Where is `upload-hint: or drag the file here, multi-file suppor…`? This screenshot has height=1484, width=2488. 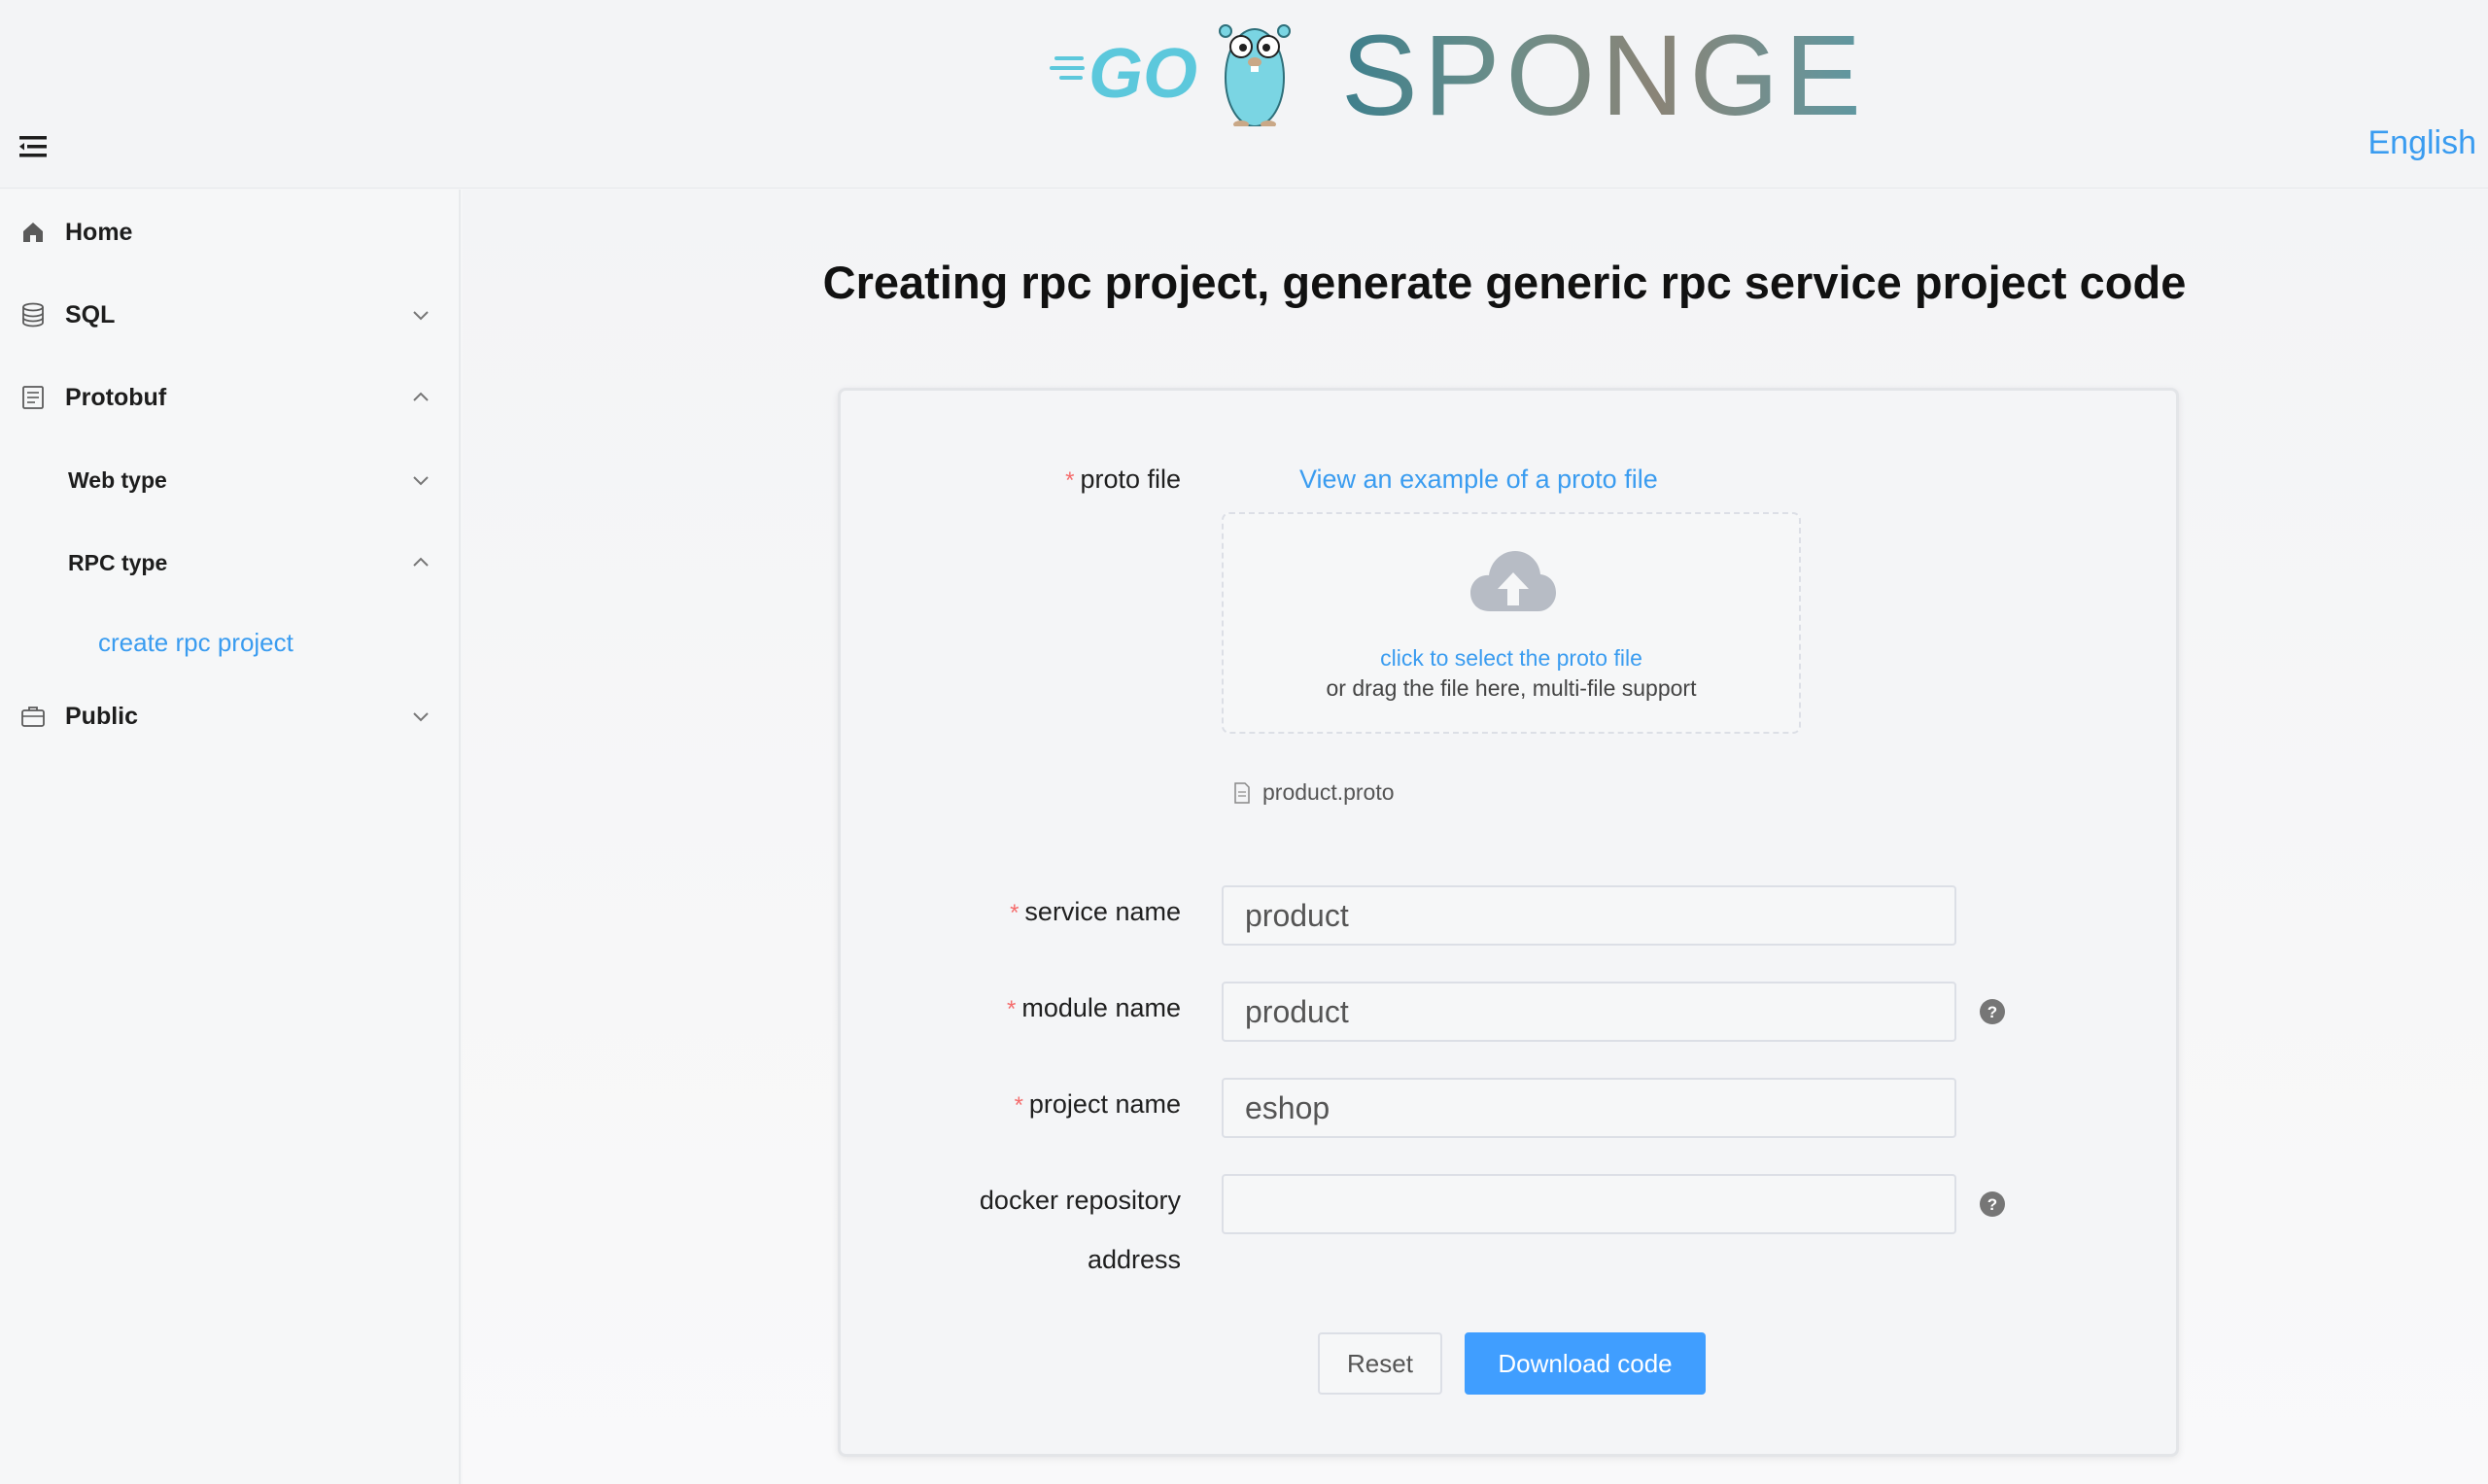
upload-hint: or drag the file here, multi-file suppor… is located at coordinates (1511, 688).